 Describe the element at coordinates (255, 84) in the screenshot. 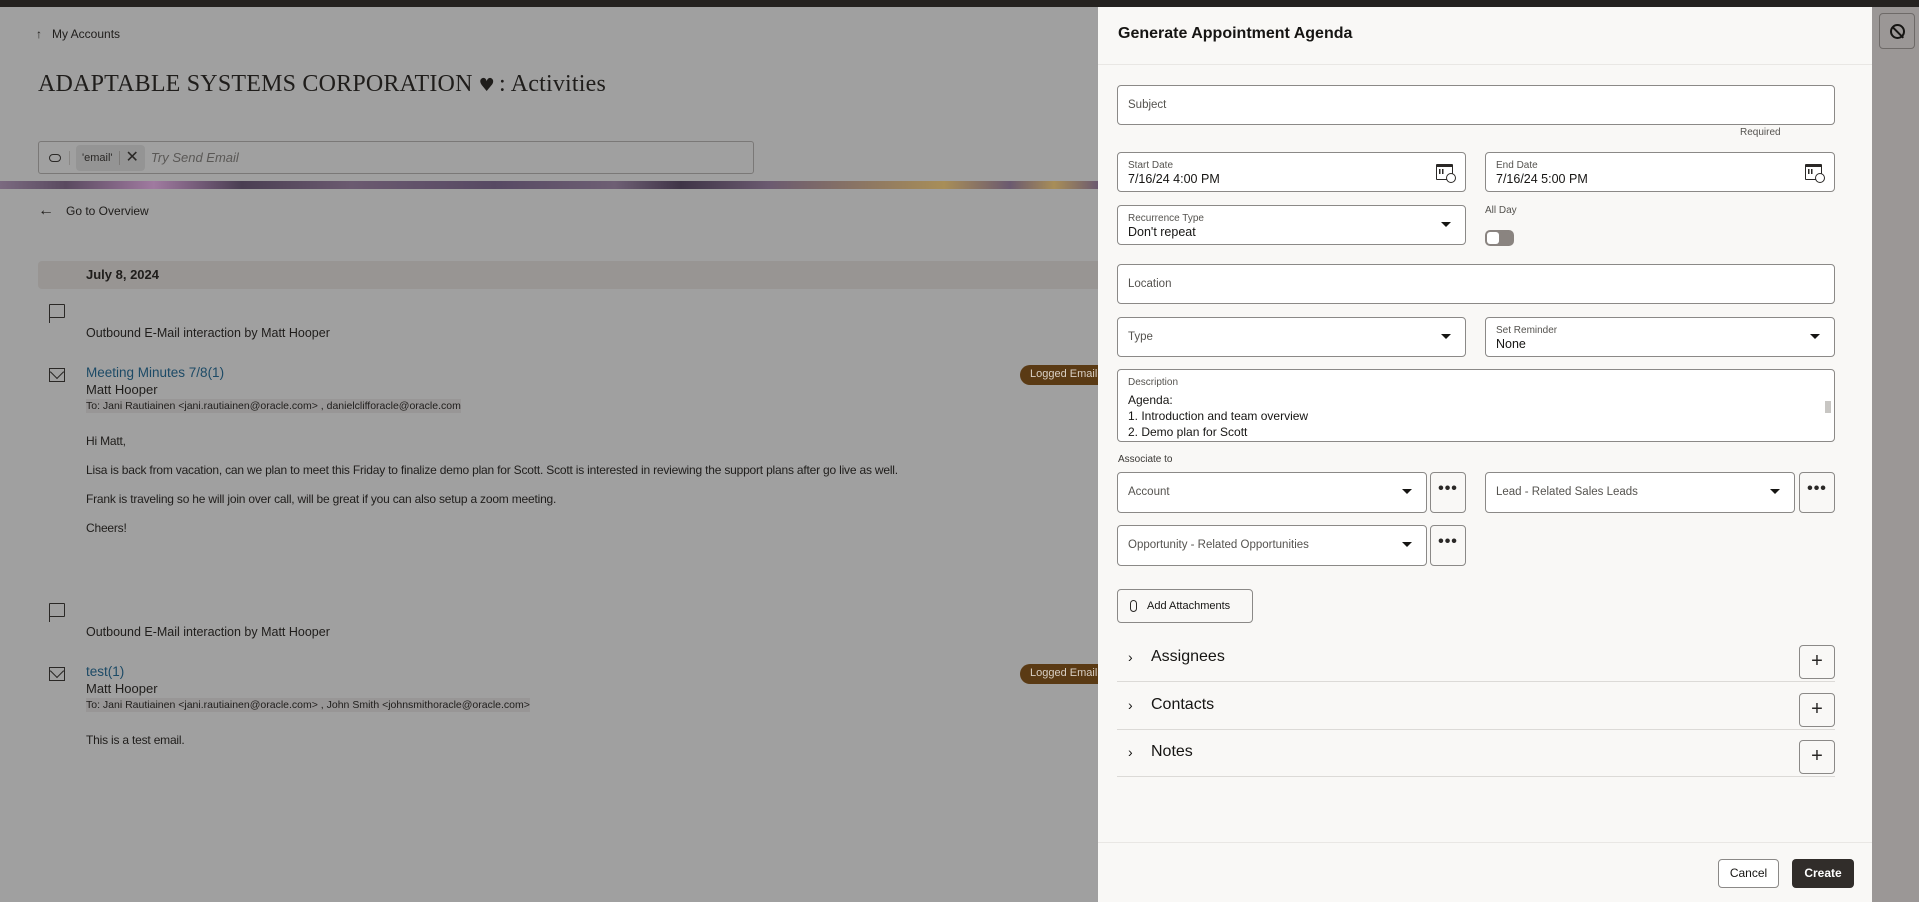

I see `account-name: ADAPTABLE SYSTEMS CORPORATION` at that location.